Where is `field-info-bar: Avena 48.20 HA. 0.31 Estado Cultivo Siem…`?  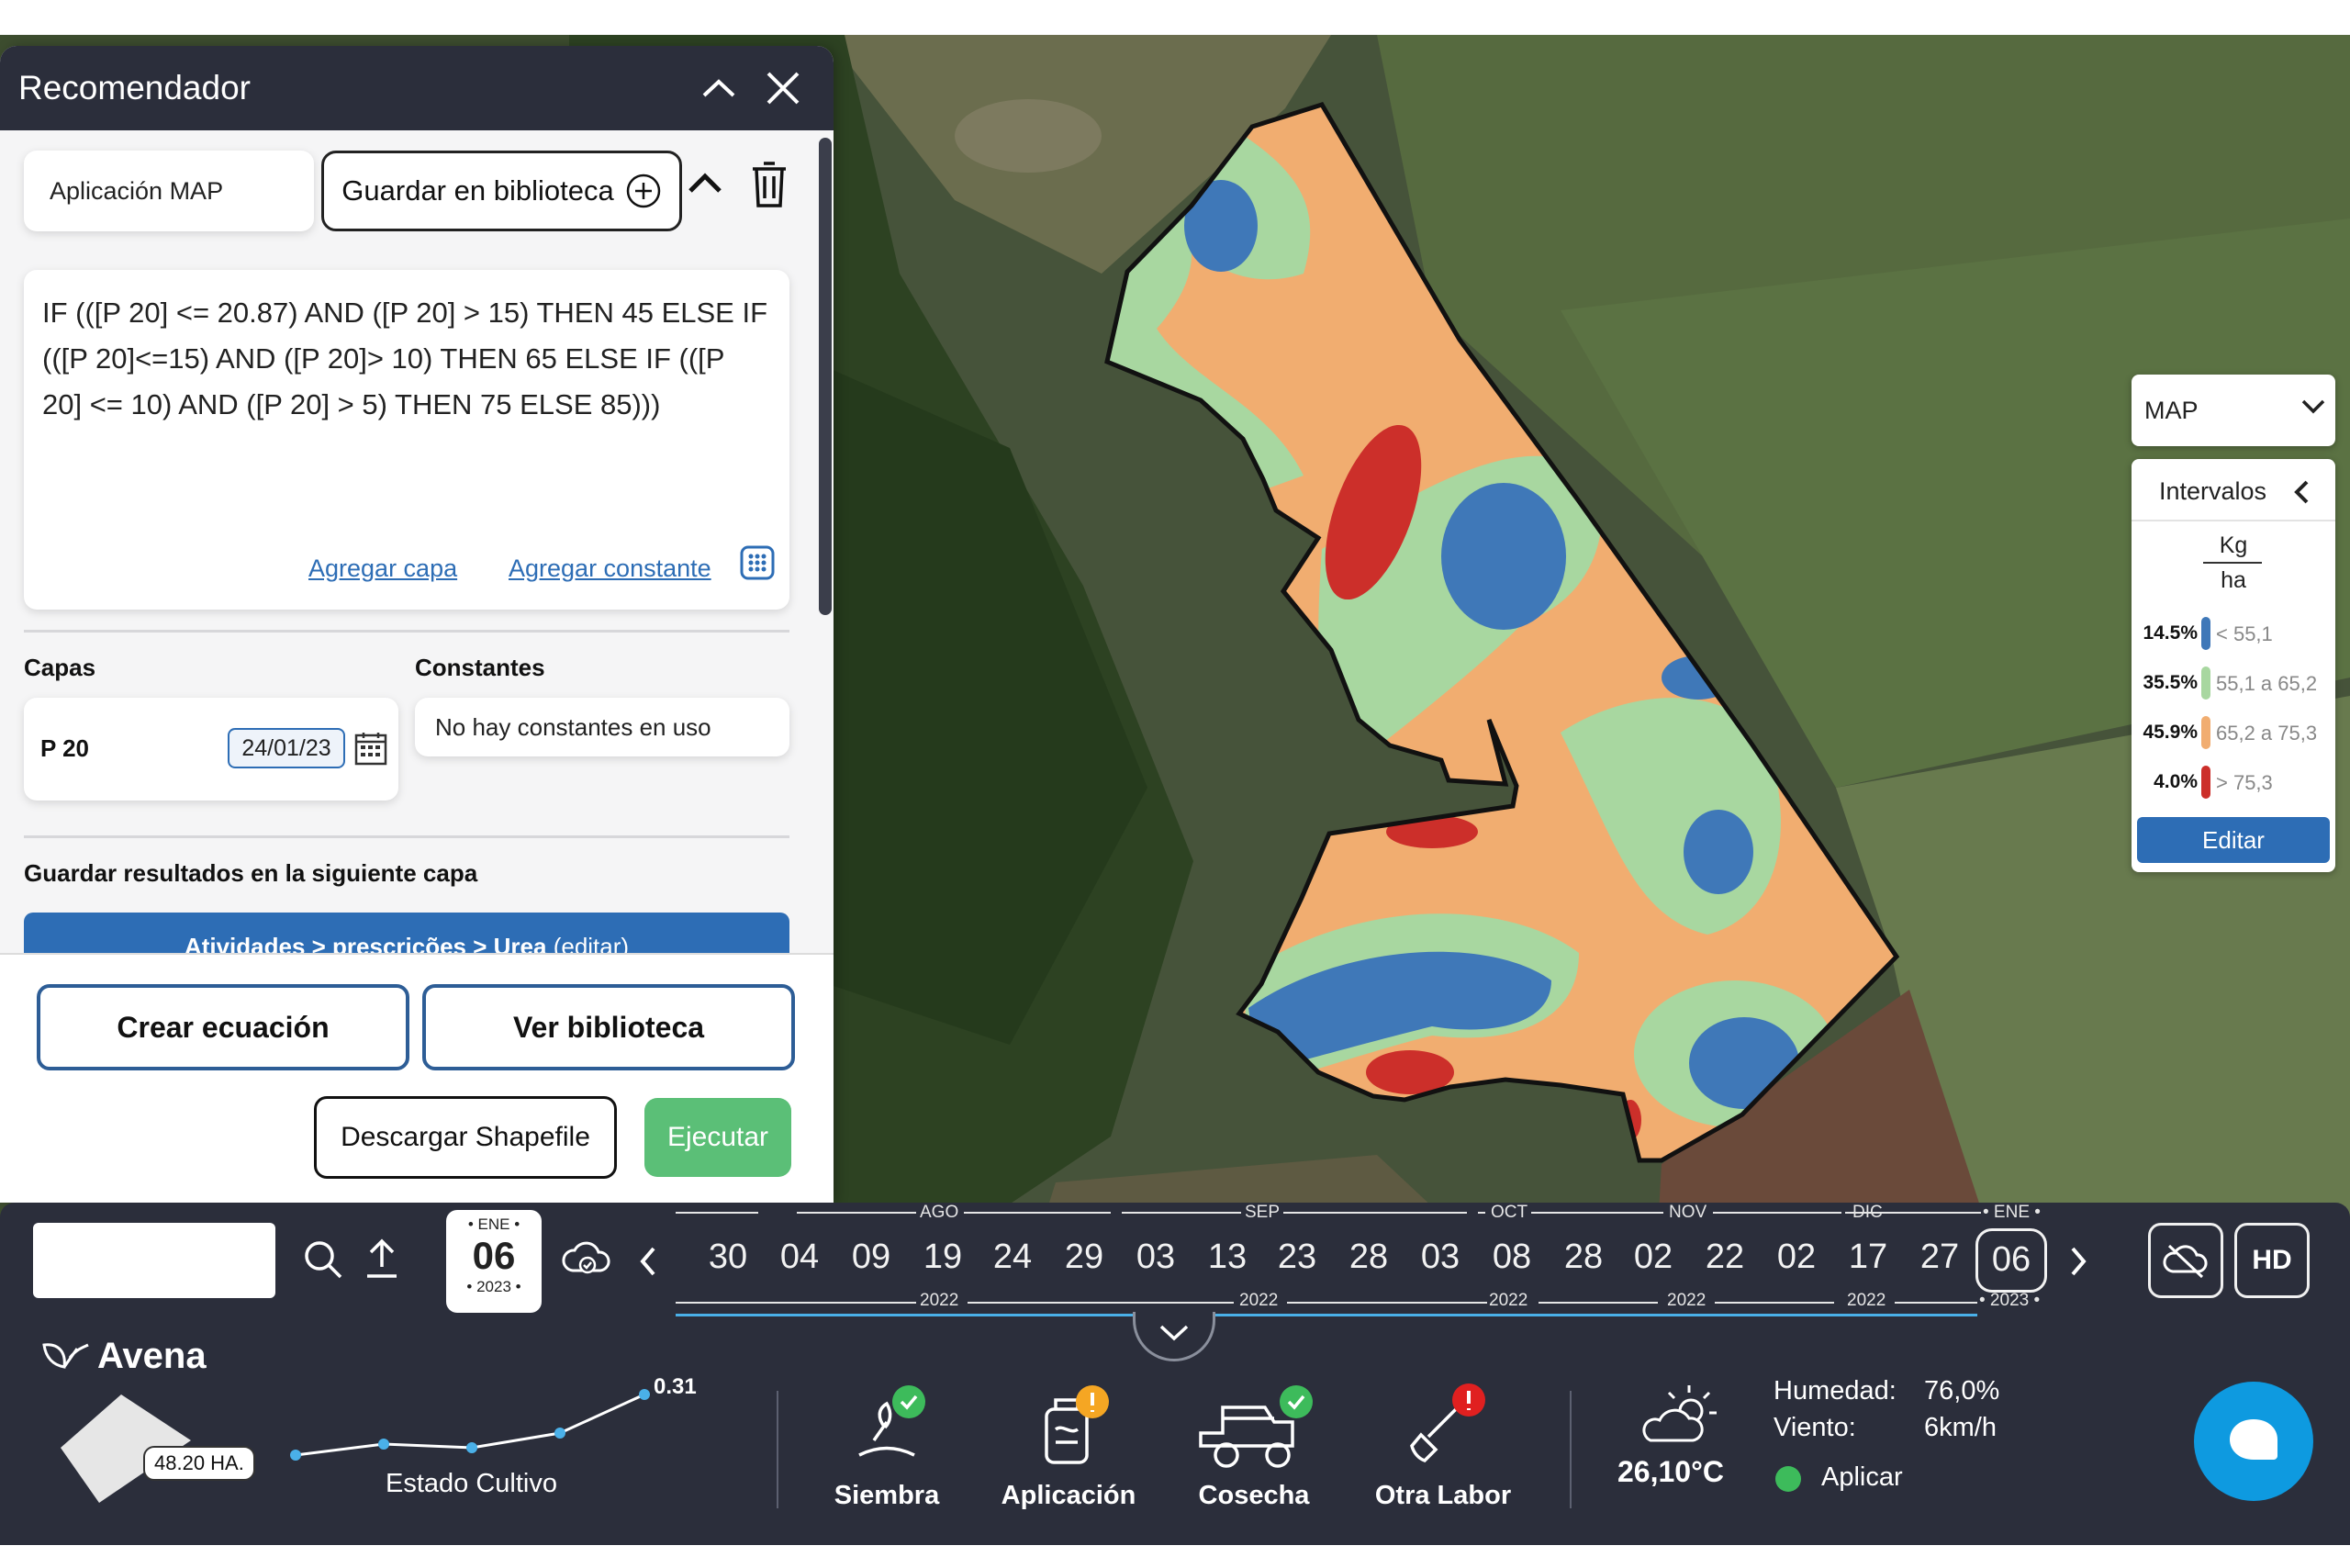 field-info-bar: Avena 48.20 HA. 0.31 Estado Cultivo Siem… is located at coordinates (1175, 1428).